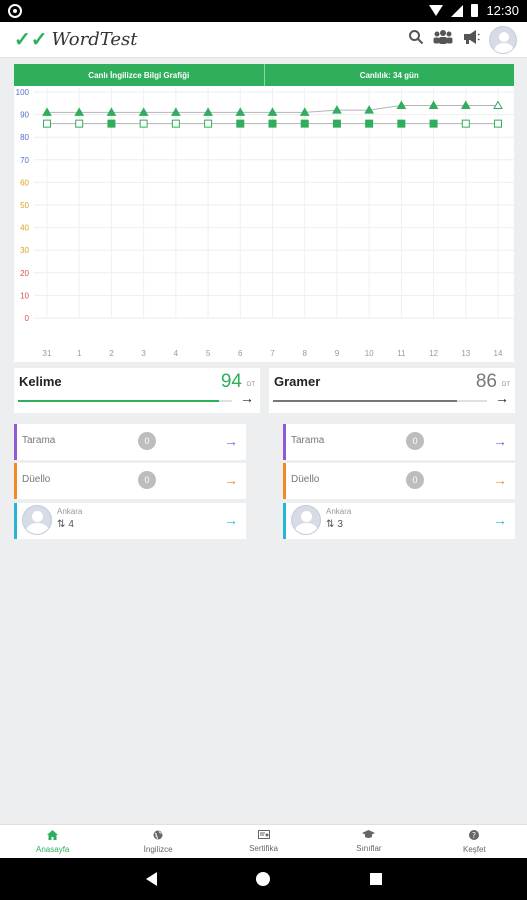 Image resolution: width=527 pixels, height=900 pixels. I want to click on megaphone-icon, so click(471, 40).